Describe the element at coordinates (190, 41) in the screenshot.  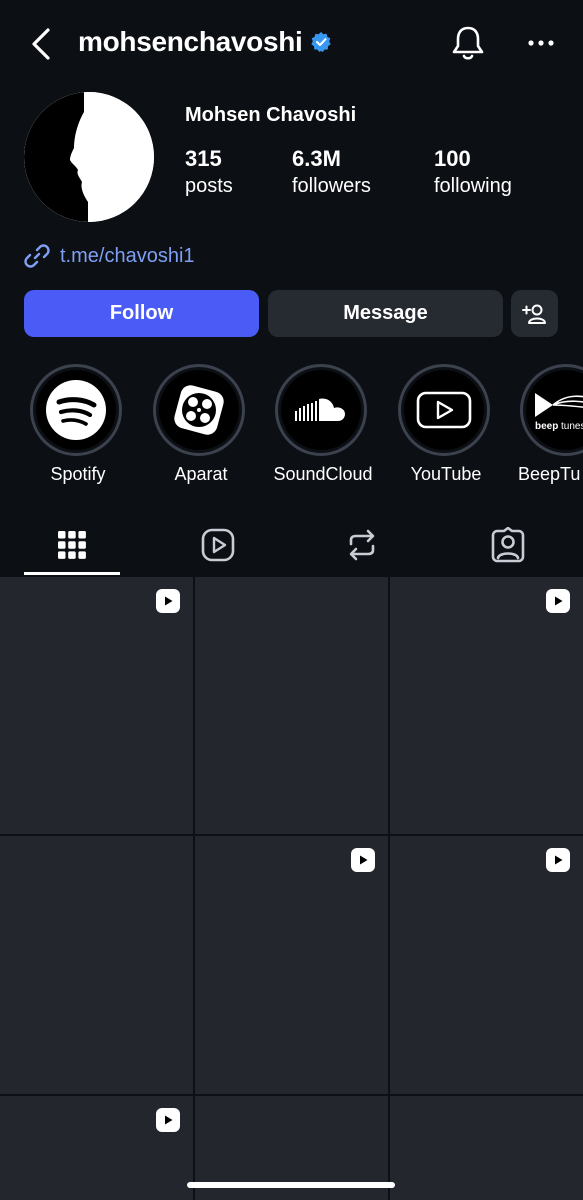
I see `username-text: mohsenchavoshi` at that location.